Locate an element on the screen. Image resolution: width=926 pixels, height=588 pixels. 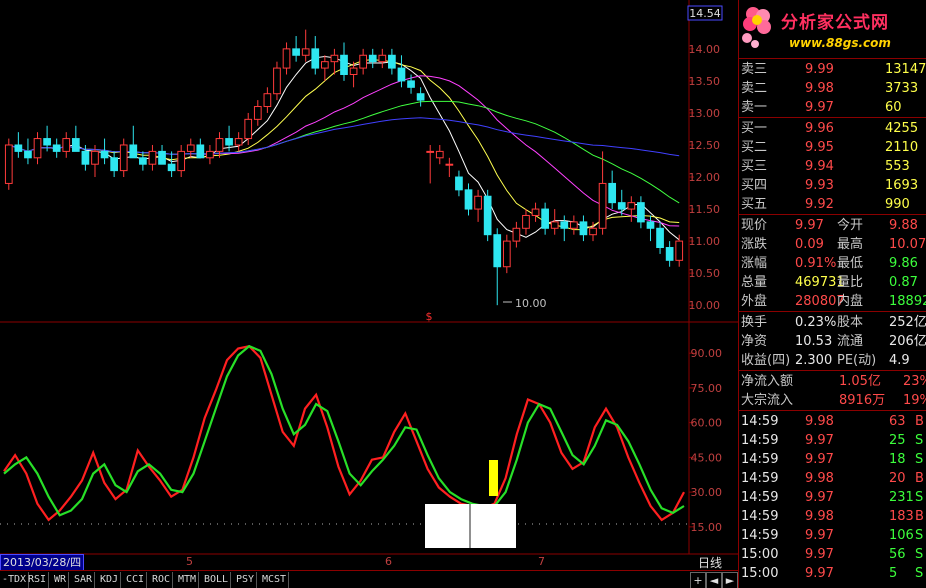
buy-level-row: 买四 9.93 1693 is located at coordinates (832, 185).